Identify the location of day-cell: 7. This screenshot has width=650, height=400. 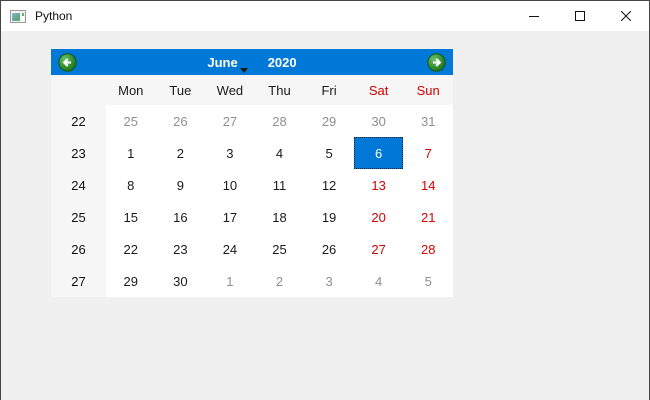
(428, 153).